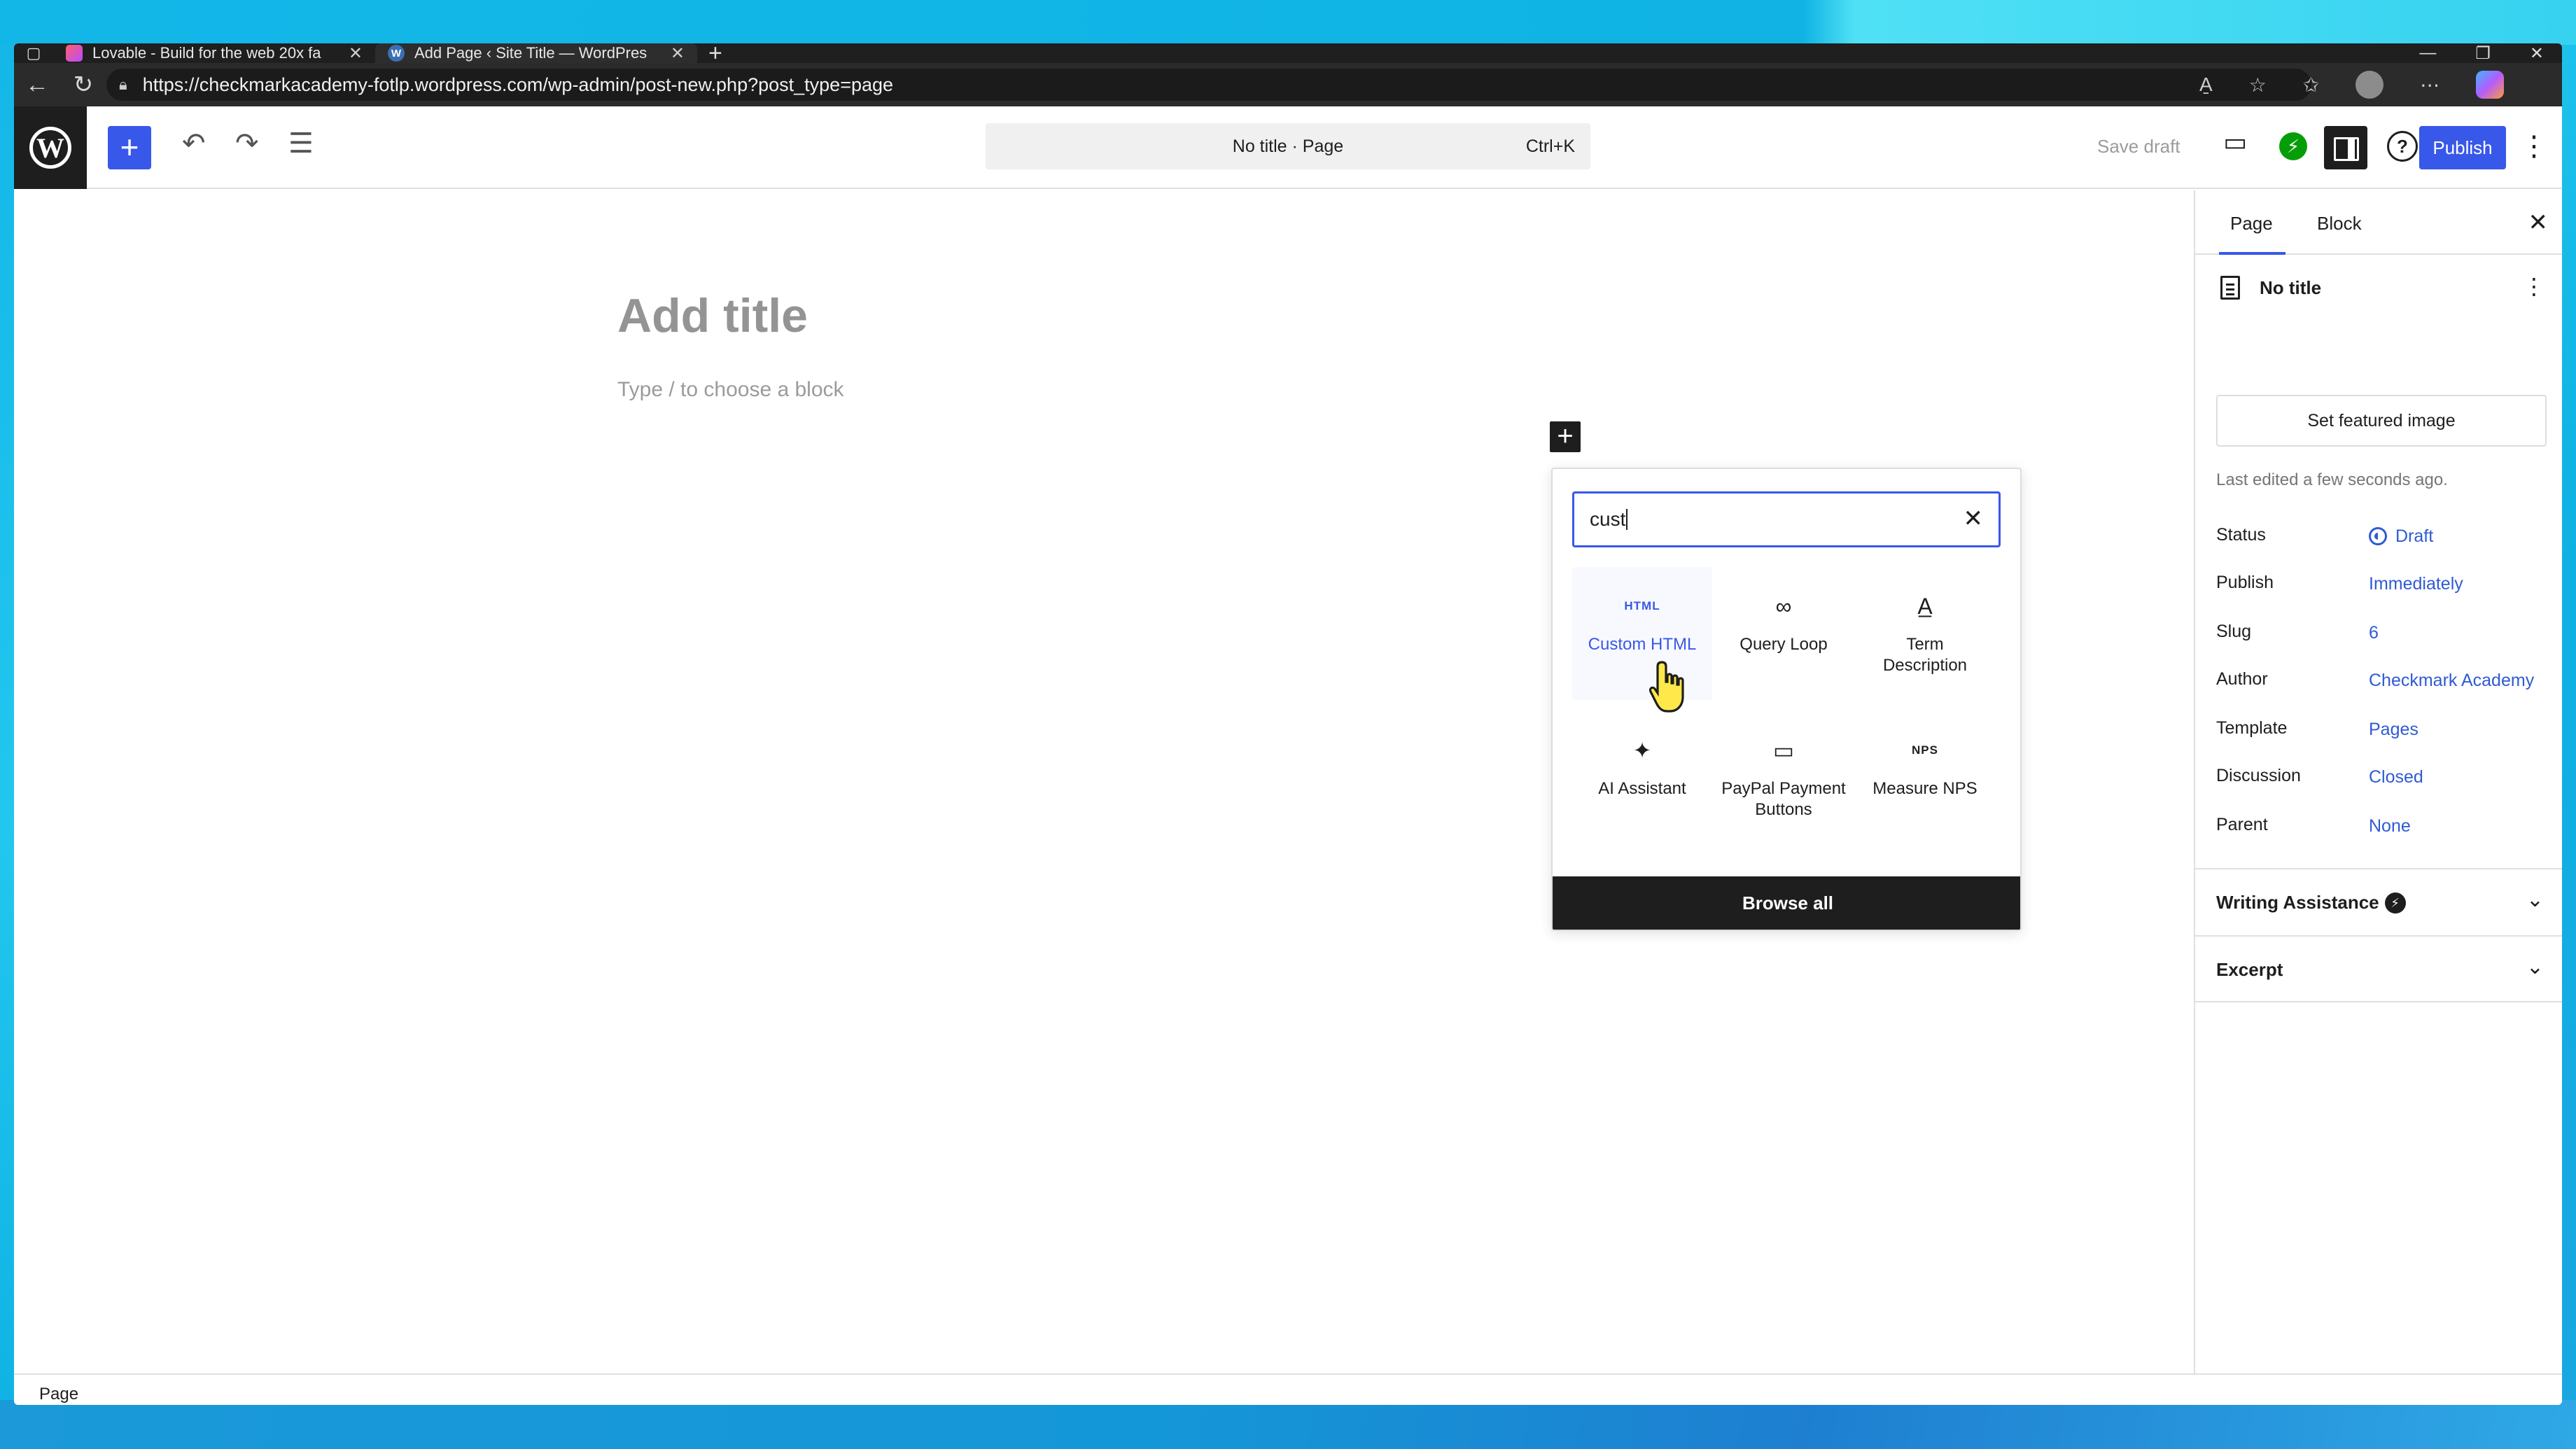 The width and height of the screenshot is (2576, 1449). I want to click on tab-lovable: Lovable - Build for the web 20x fa ✕, so click(214, 53).